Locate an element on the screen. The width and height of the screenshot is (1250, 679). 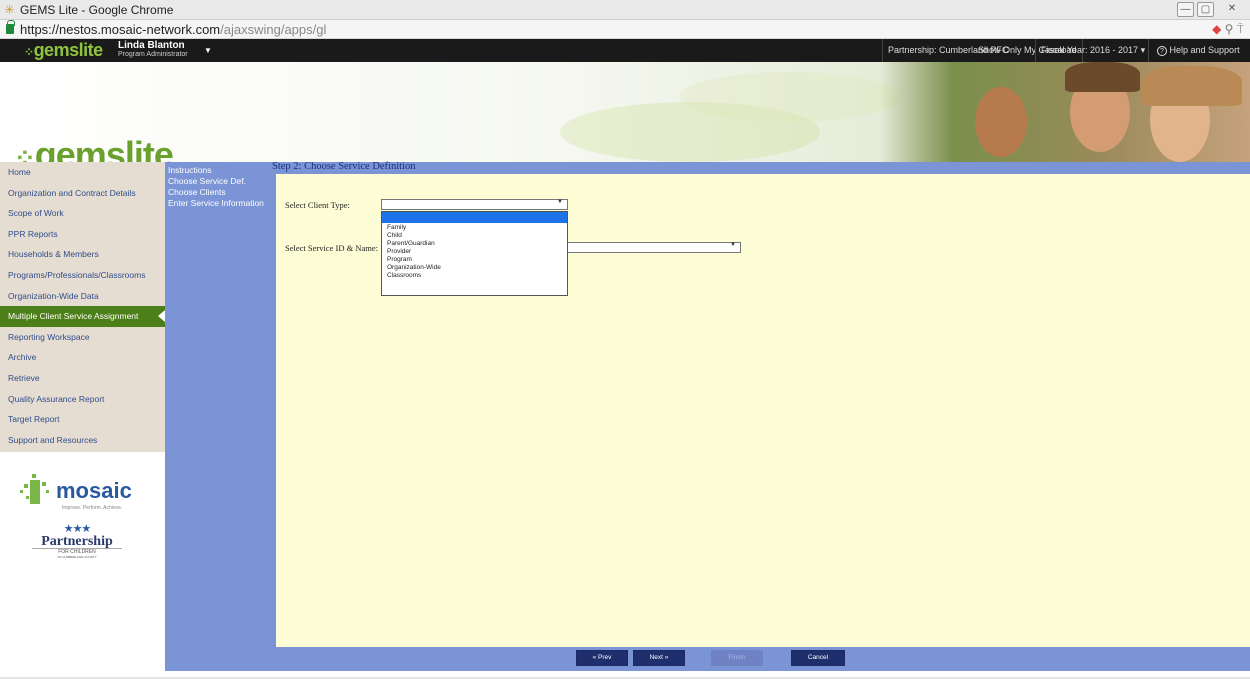
step-title: Step 2: Choose Service Definition is located at coordinates (344, 166).